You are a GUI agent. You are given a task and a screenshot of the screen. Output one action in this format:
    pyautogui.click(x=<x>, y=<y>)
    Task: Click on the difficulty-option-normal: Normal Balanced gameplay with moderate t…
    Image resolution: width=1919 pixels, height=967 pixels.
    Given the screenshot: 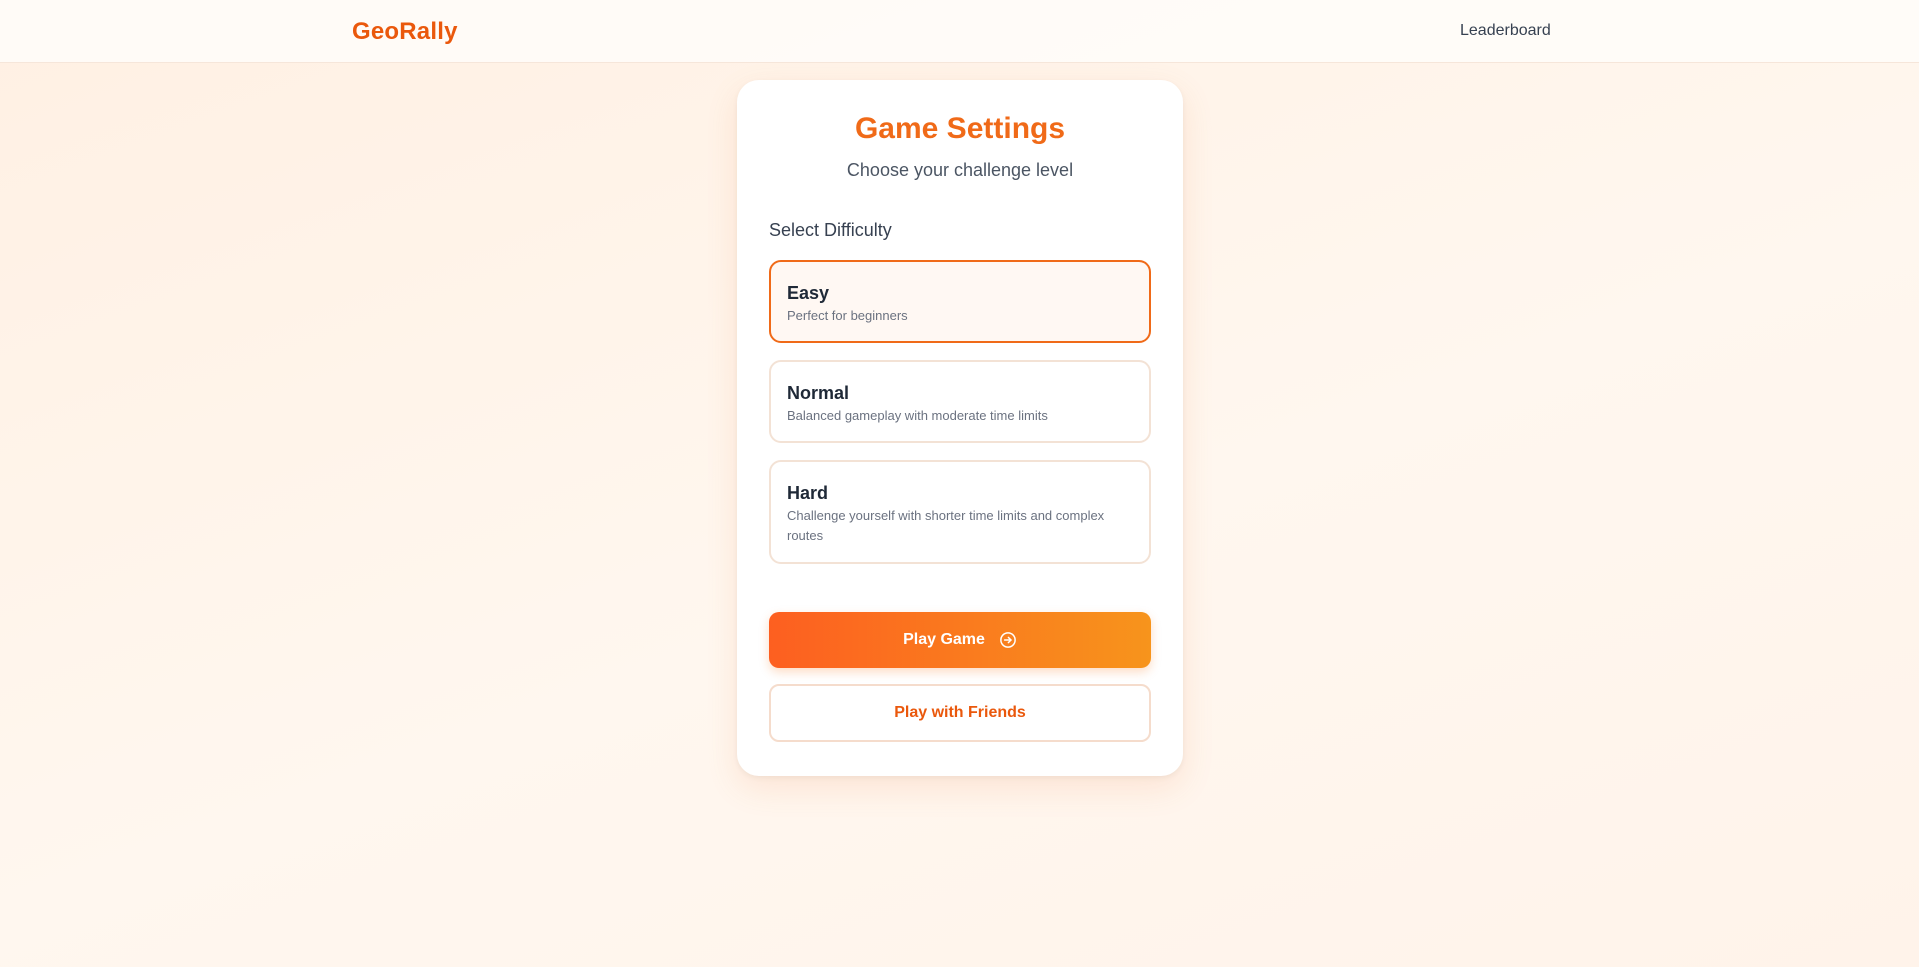 What is the action you would take?
    pyautogui.click(x=960, y=401)
    